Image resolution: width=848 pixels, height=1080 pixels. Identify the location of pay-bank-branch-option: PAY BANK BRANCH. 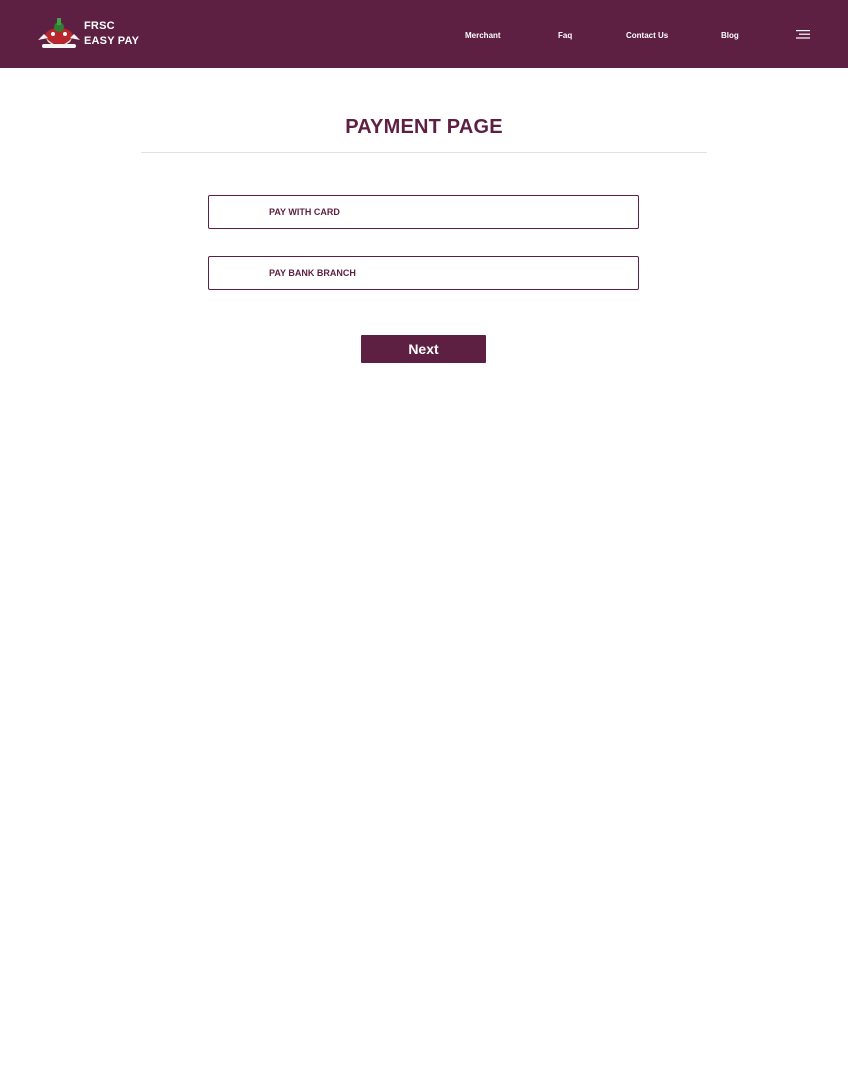
(423, 273).